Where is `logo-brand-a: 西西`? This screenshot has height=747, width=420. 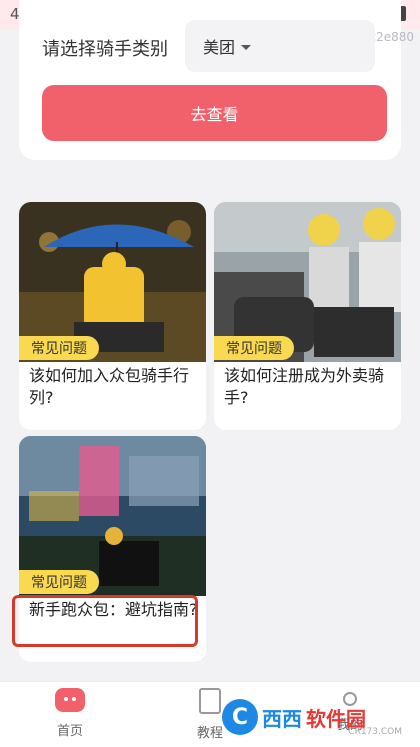
logo-brand-a: 西西 is located at coordinates (282, 718).